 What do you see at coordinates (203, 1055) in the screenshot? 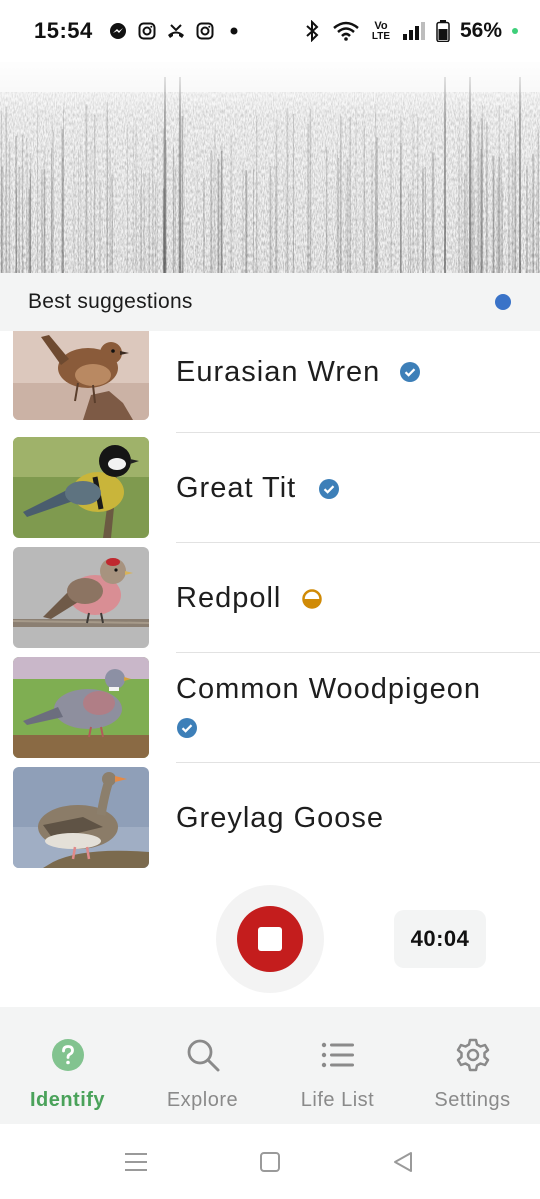
I see `search-icon` at bounding box center [203, 1055].